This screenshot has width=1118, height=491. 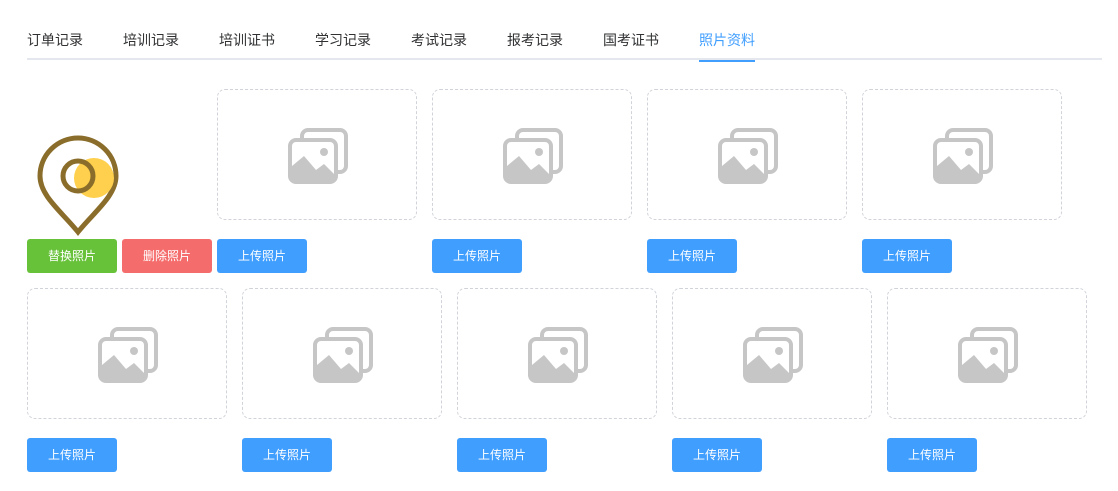 What do you see at coordinates (167, 256) in the screenshot?
I see `delete-photo-button: 删除照片` at bounding box center [167, 256].